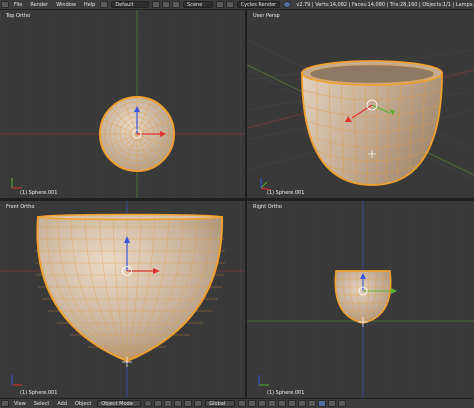  What do you see at coordinates (332, 403) in the screenshot?
I see `proportional-edit-icon` at bounding box center [332, 403].